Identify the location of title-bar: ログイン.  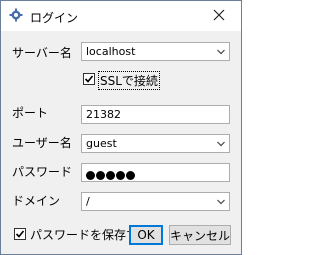
(121, 16).